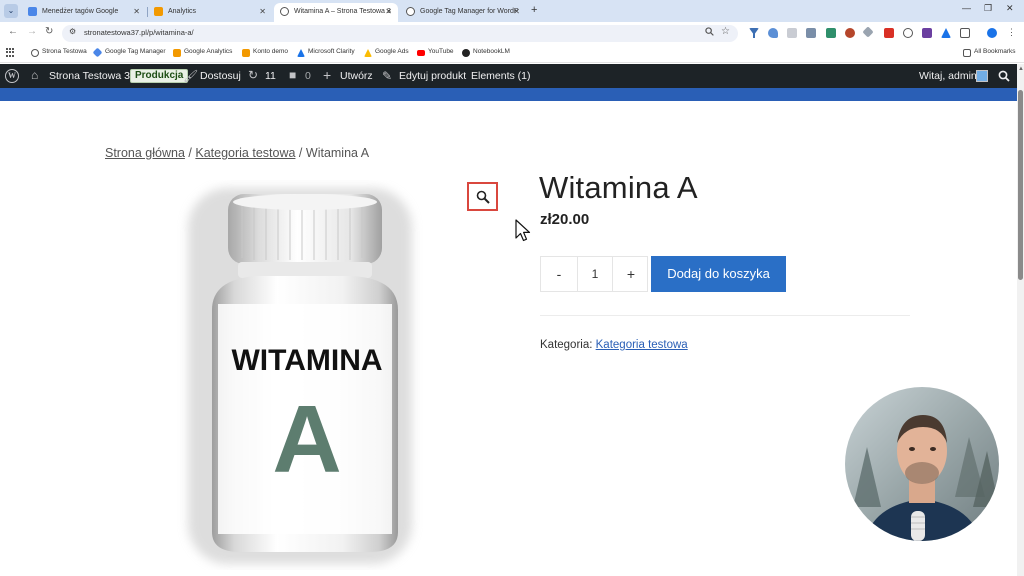 This screenshot has height=576, width=1024. What do you see at coordinates (327, 75) in the screenshot?
I see `plus-icon: +` at bounding box center [327, 75].